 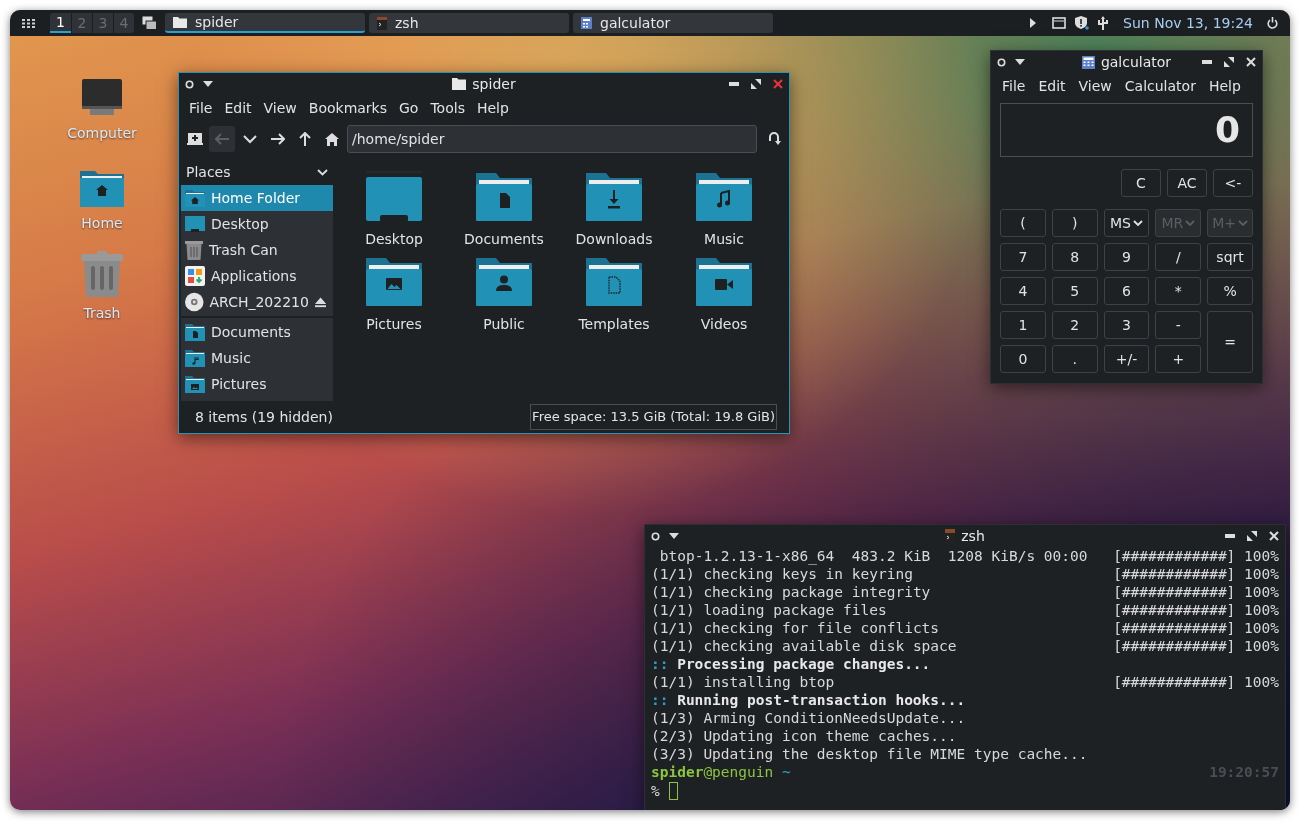 What do you see at coordinates (504, 239) in the screenshot?
I see `file-label: Documents` at bounding box center [504, 239].